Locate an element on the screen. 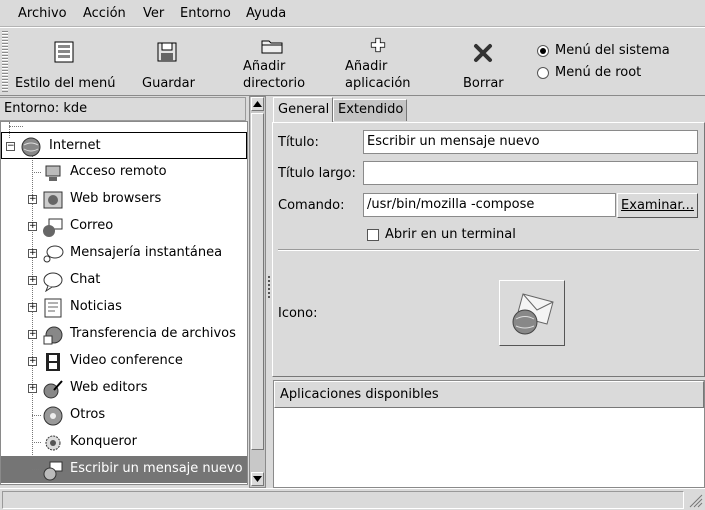 The image size is (705, 510). web-editor-icon is located at coordinates (53, 389).